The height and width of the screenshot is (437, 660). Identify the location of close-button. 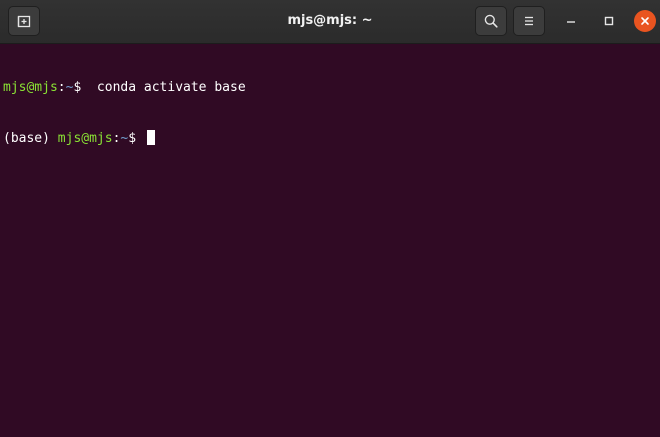
(645, 21).